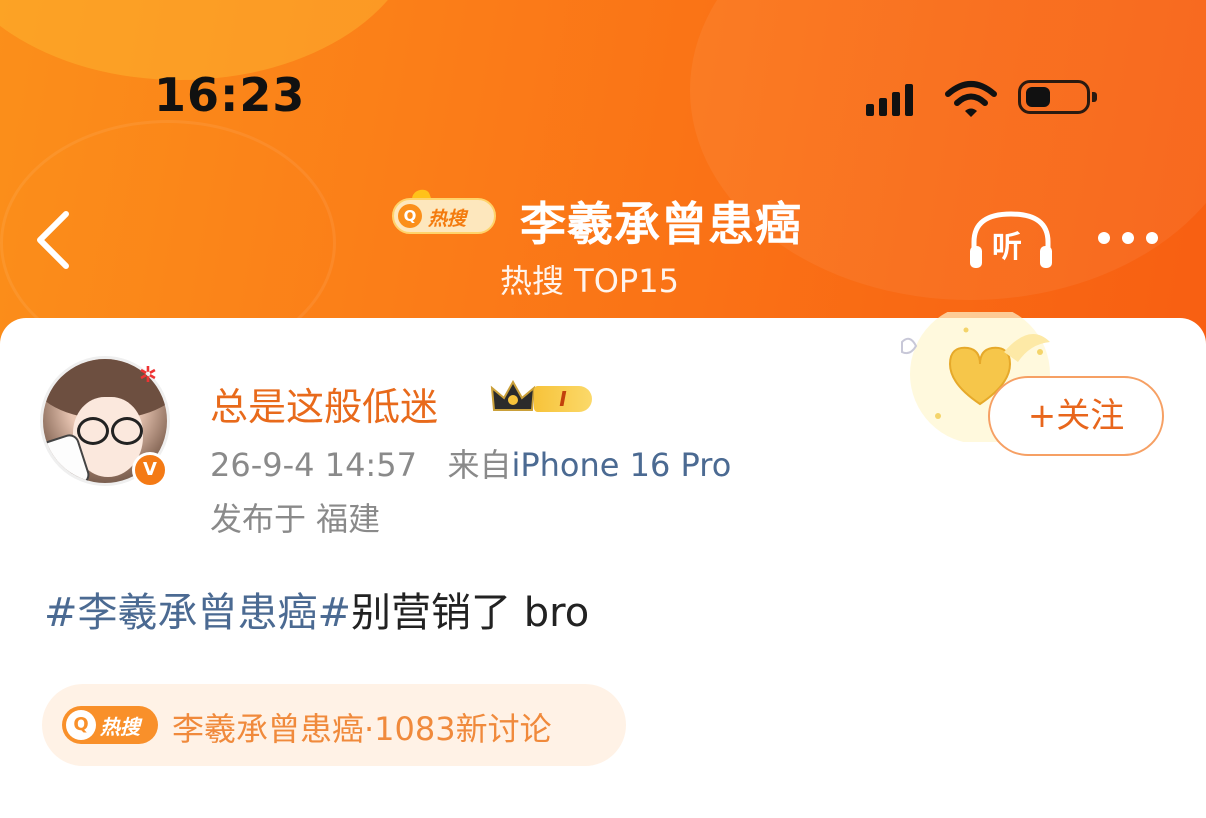 This screenshot has width=1206, height=818. Describe the element at coordinates (324, 403) in the screenshot. I see `username: 总是这般低迷` at that location.